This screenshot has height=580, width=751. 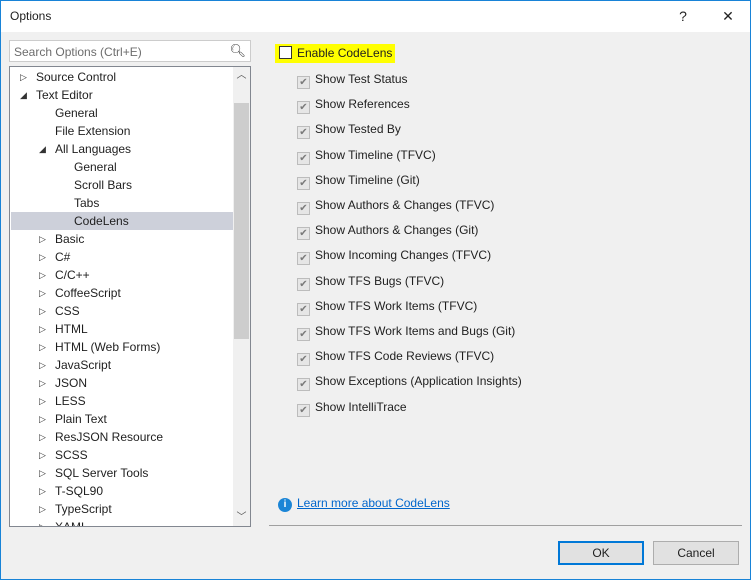 What do you see at coordinates (394, 256) in the screenshot?
I see `codelens-option-checkbox: ✔ Show Incoming Changes (TFVC)` at bounding box center [394, 256].